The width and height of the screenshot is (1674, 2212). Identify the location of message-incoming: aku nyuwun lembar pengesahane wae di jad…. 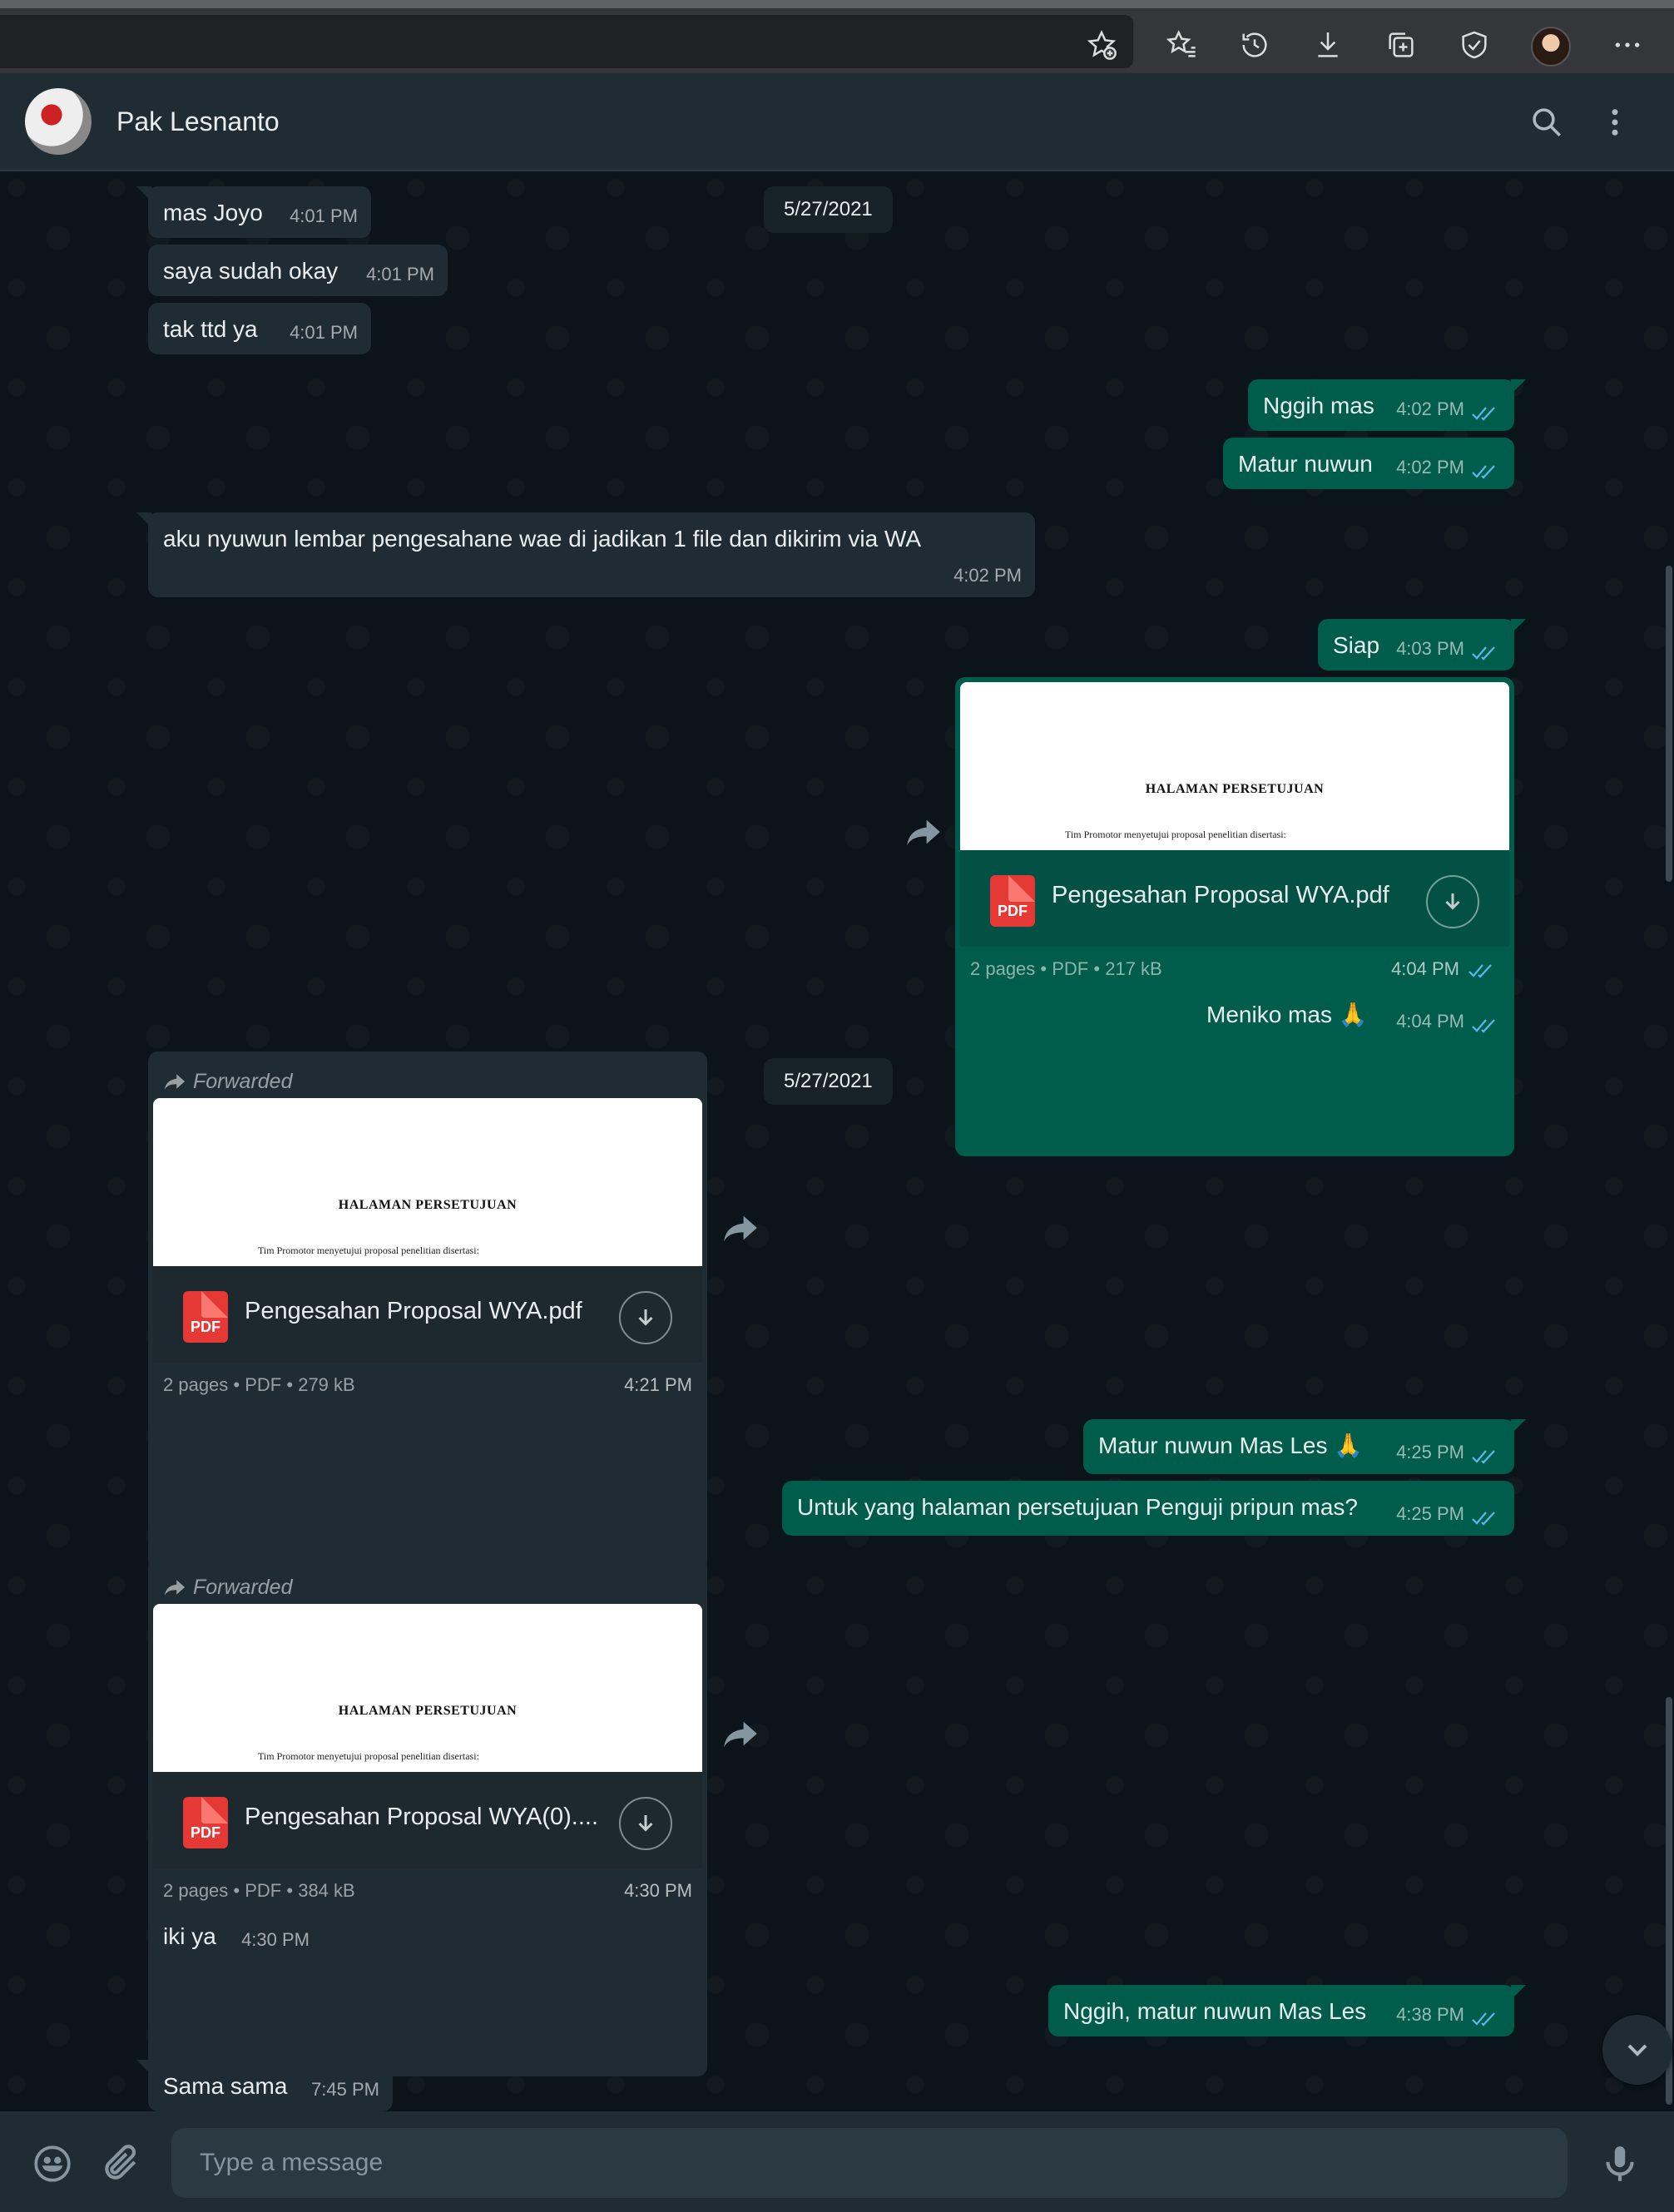
(585, 554).